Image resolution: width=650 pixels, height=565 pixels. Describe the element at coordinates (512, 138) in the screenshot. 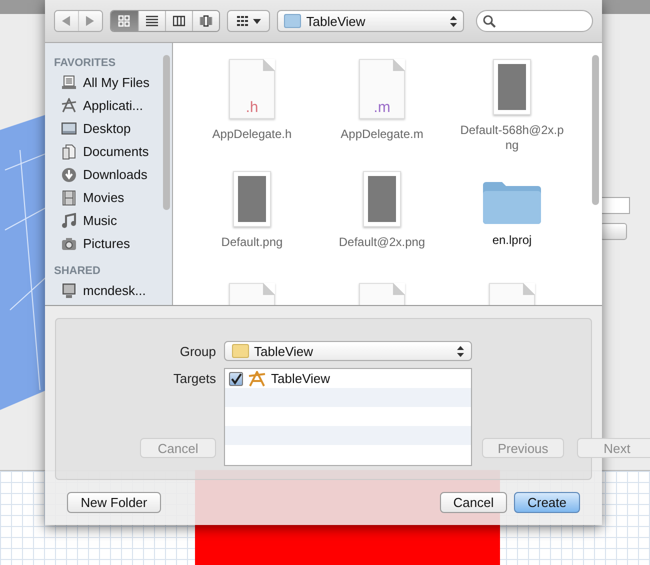

I see `file-name: Default-568h@2x.png` at that location.